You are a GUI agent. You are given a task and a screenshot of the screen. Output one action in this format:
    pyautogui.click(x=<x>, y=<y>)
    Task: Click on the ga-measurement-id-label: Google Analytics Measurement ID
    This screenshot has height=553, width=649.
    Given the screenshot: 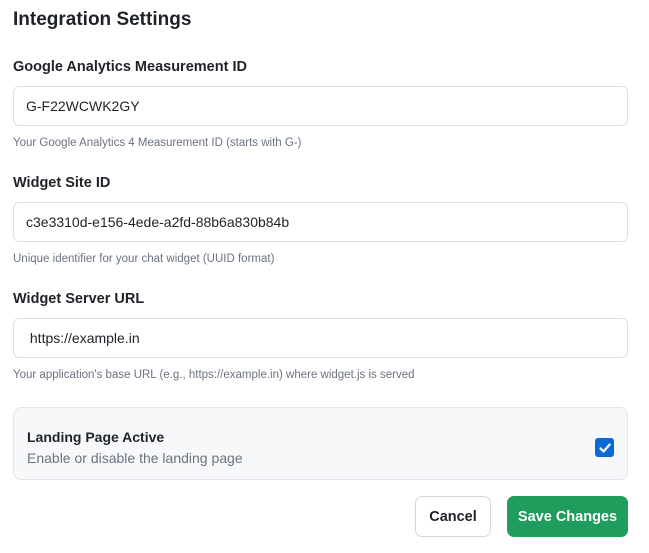 What is the action you would take?
    pyautogui.click(x=130, y=67)
    